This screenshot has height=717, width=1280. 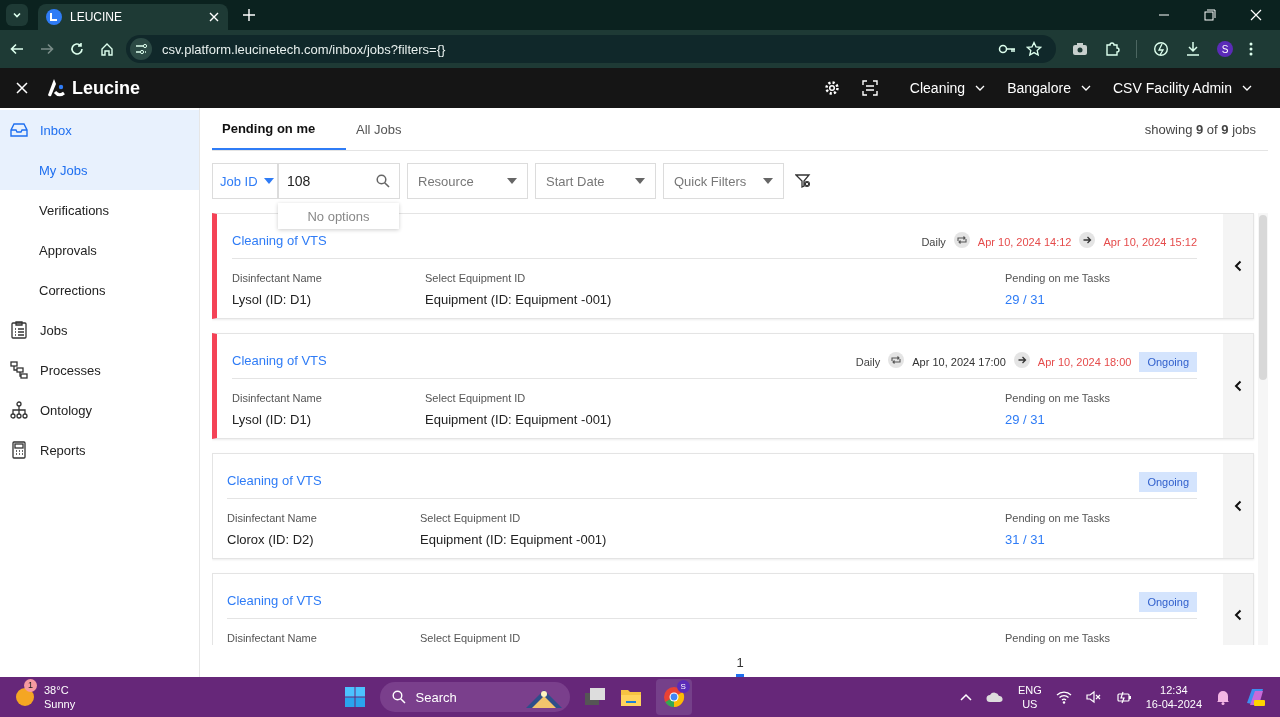 I want to click on search-field: 108, so click(x=339, y=181).